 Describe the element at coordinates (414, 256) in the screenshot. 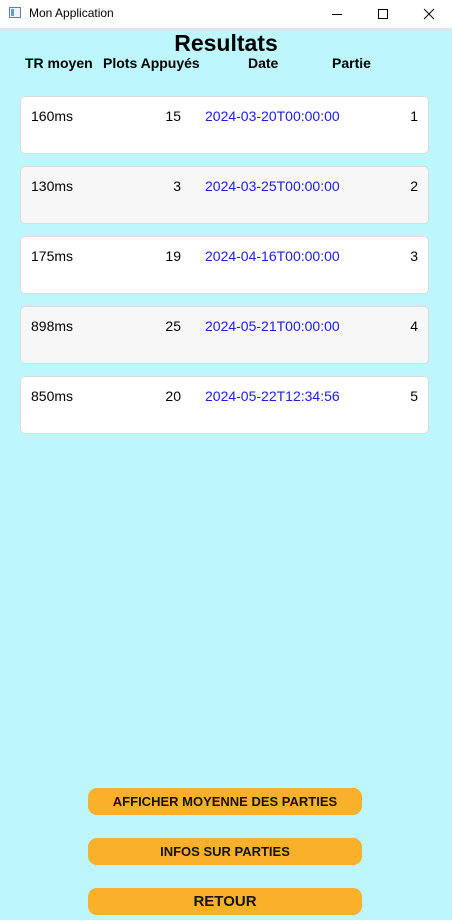

I see `row-partie: 3` at that location.